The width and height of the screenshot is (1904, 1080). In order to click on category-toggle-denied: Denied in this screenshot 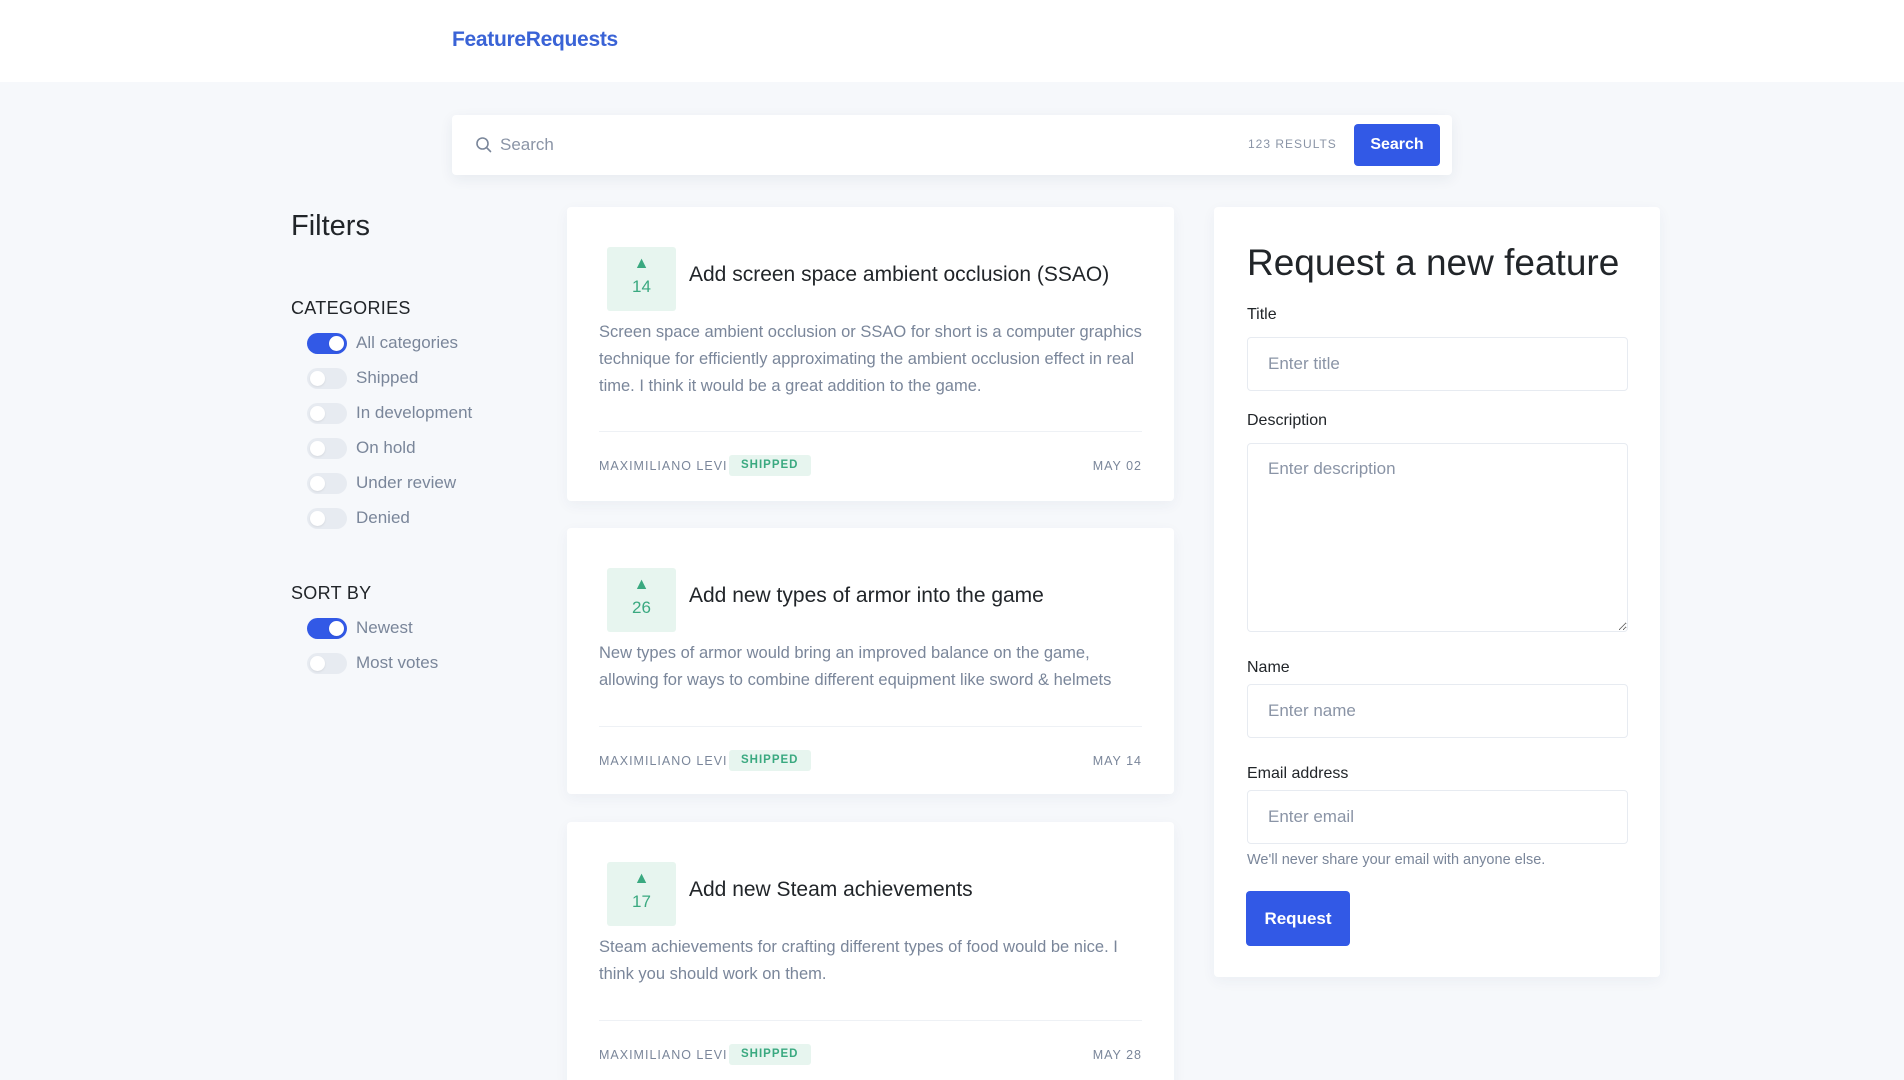, I will do `click(358, 518)`.